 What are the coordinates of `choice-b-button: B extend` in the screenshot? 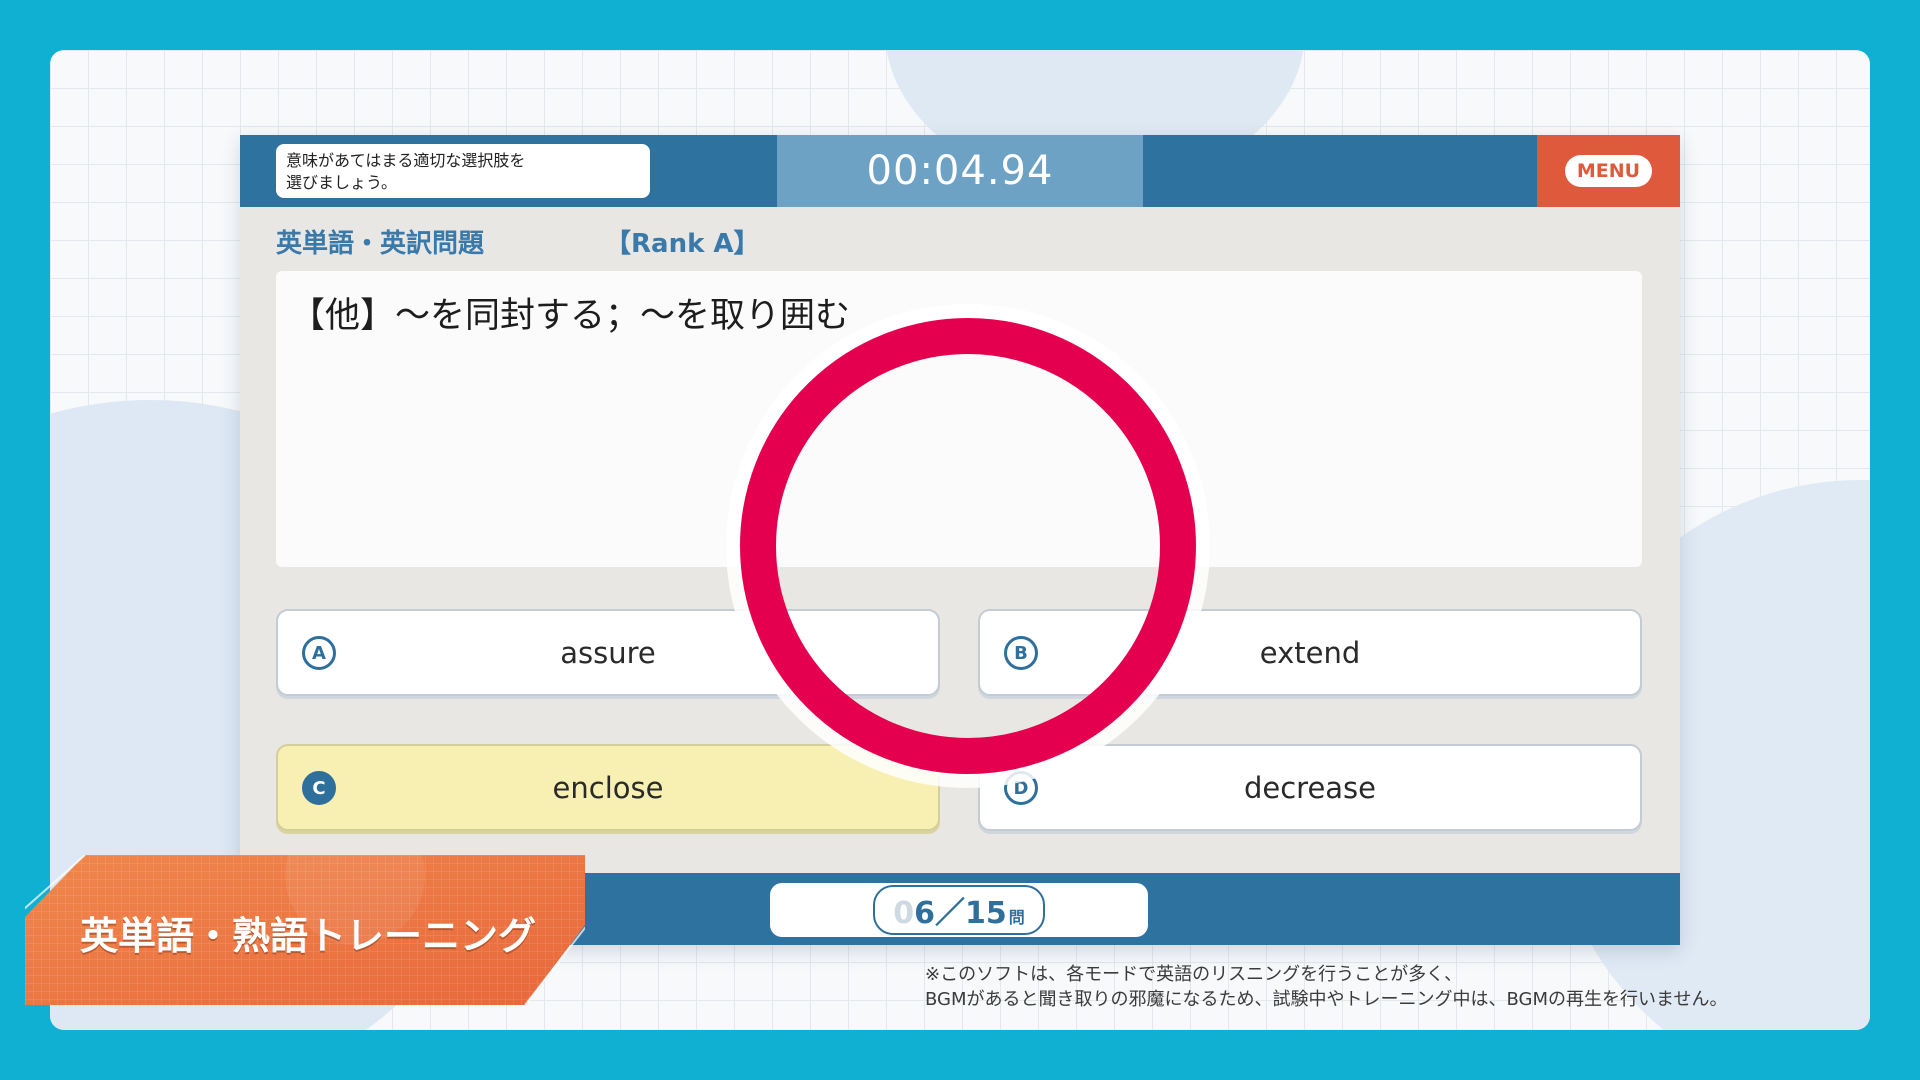 It's located at (1310, 652).